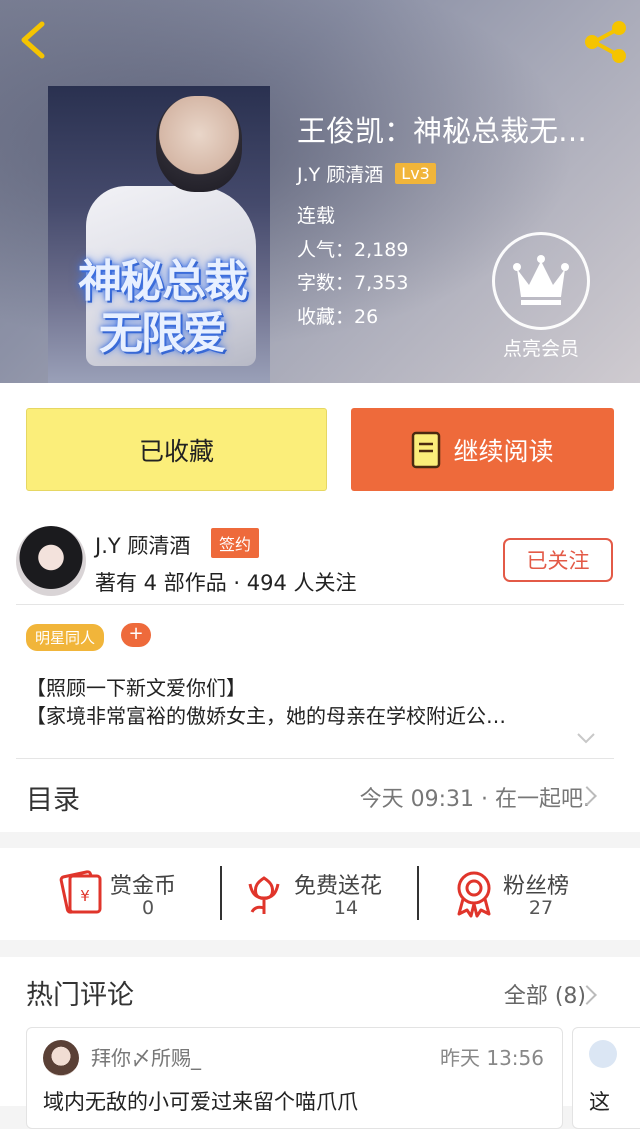  What do you see at coordinates (294, 1078) in the screenshot?
I see `comment-card: 拜你〆所赐_ 昨天 13:56 域内无敌的小可爱过来留个喵爪爪` at bounding box center [294, 1078].